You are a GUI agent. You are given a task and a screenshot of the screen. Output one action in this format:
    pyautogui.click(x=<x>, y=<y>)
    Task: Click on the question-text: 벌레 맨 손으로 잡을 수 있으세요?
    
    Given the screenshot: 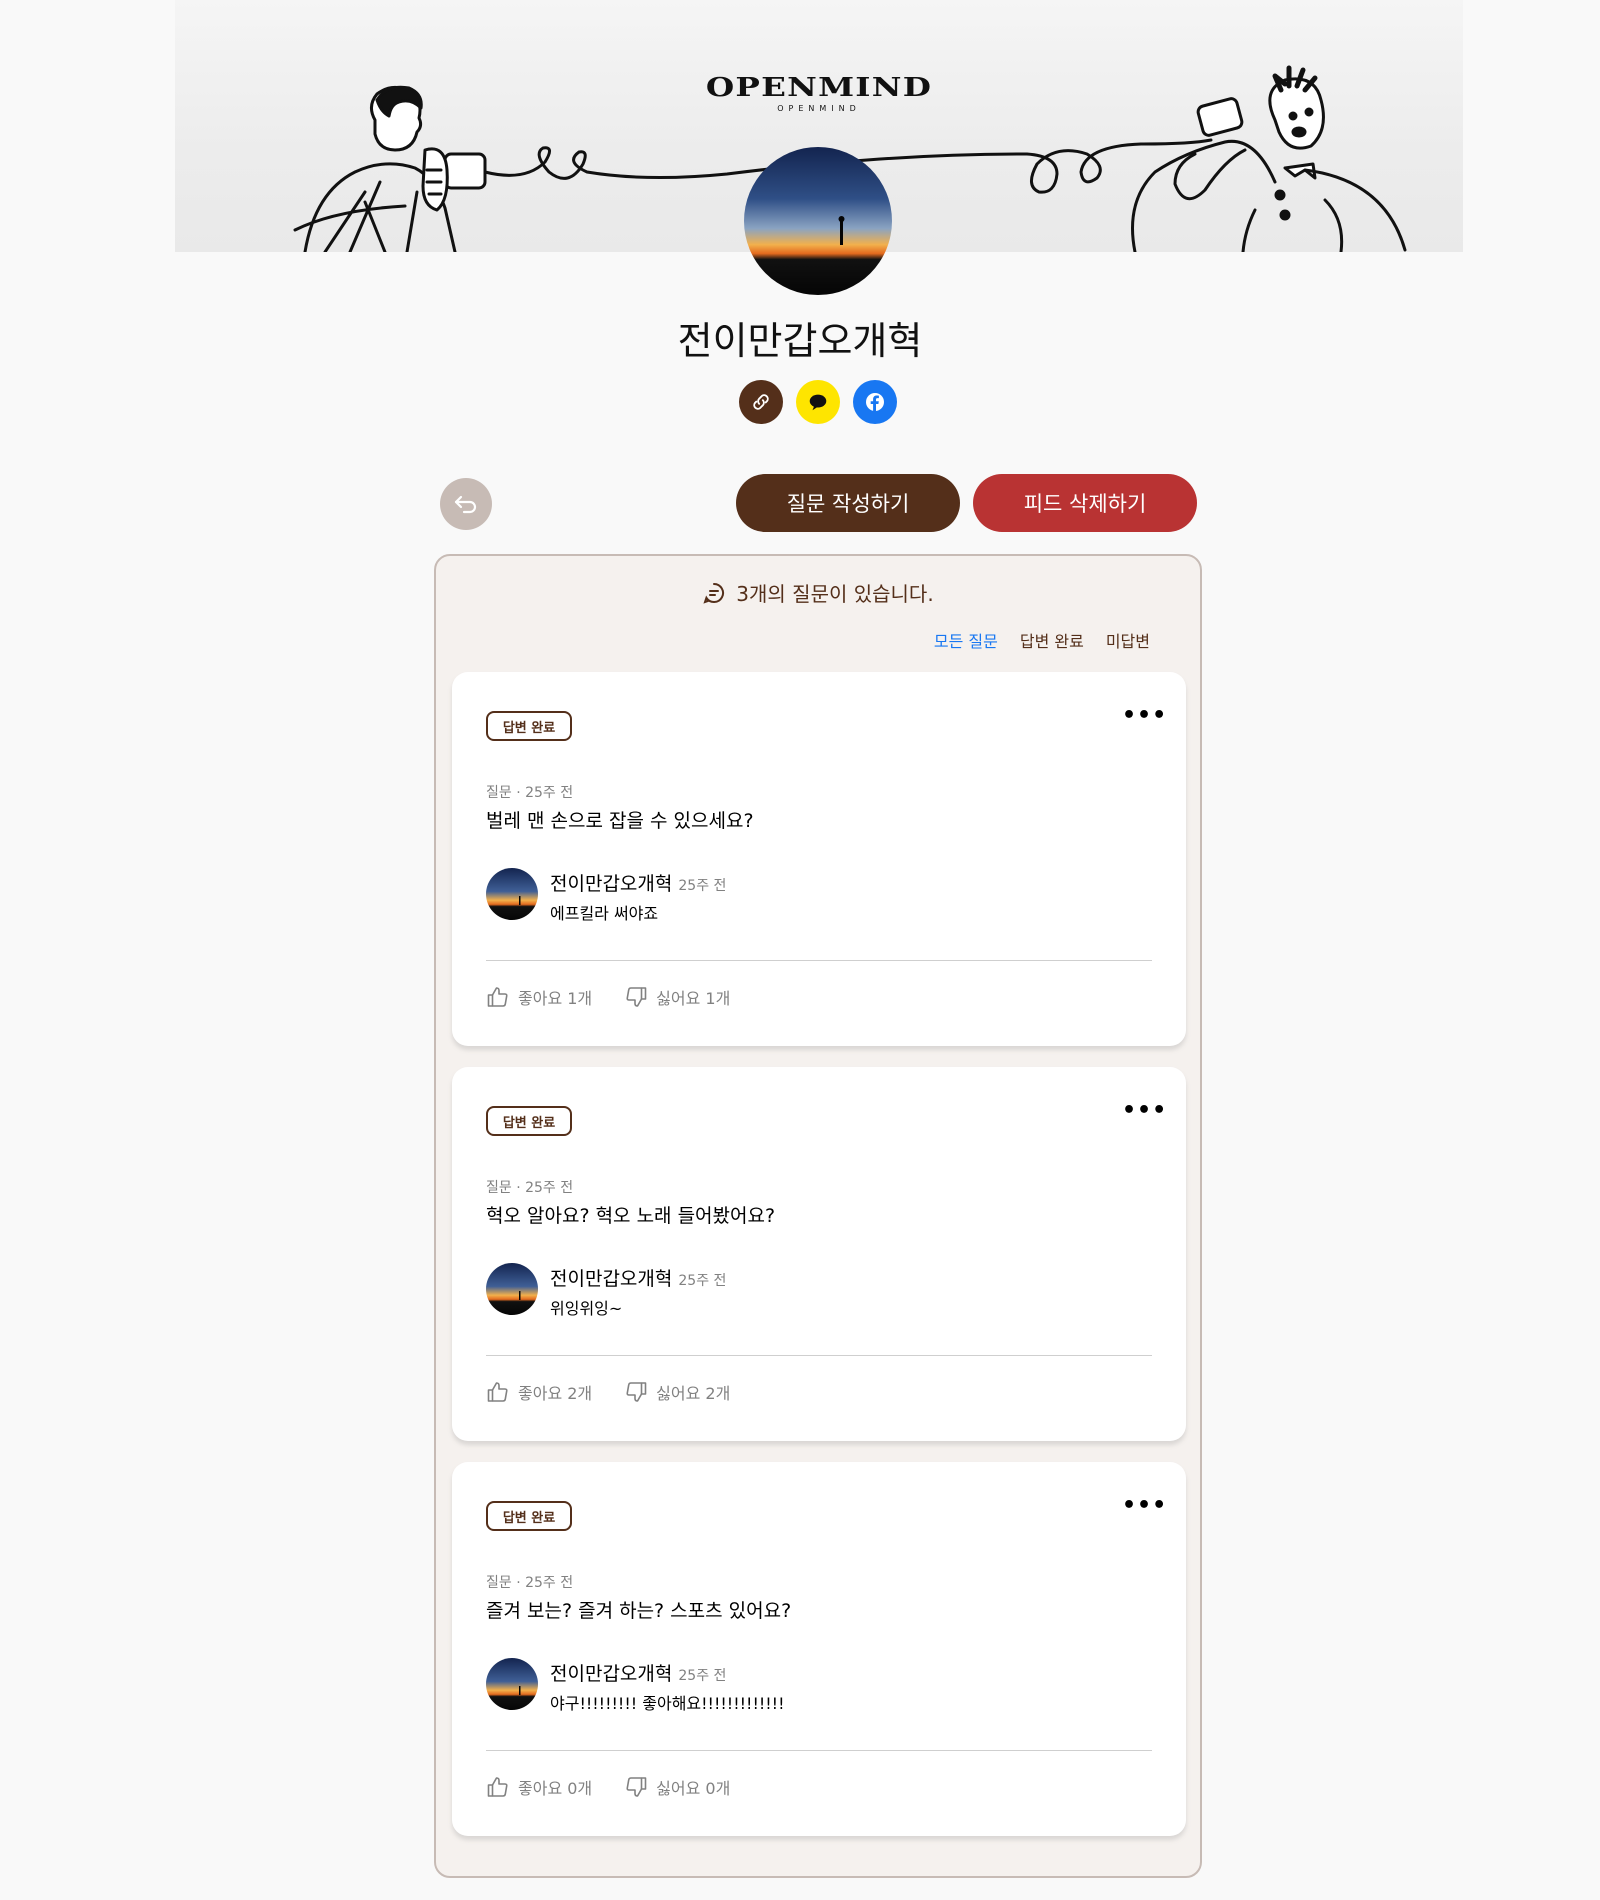 What is the action you would take?
    pyautogui.click(x=620, y=821)
    